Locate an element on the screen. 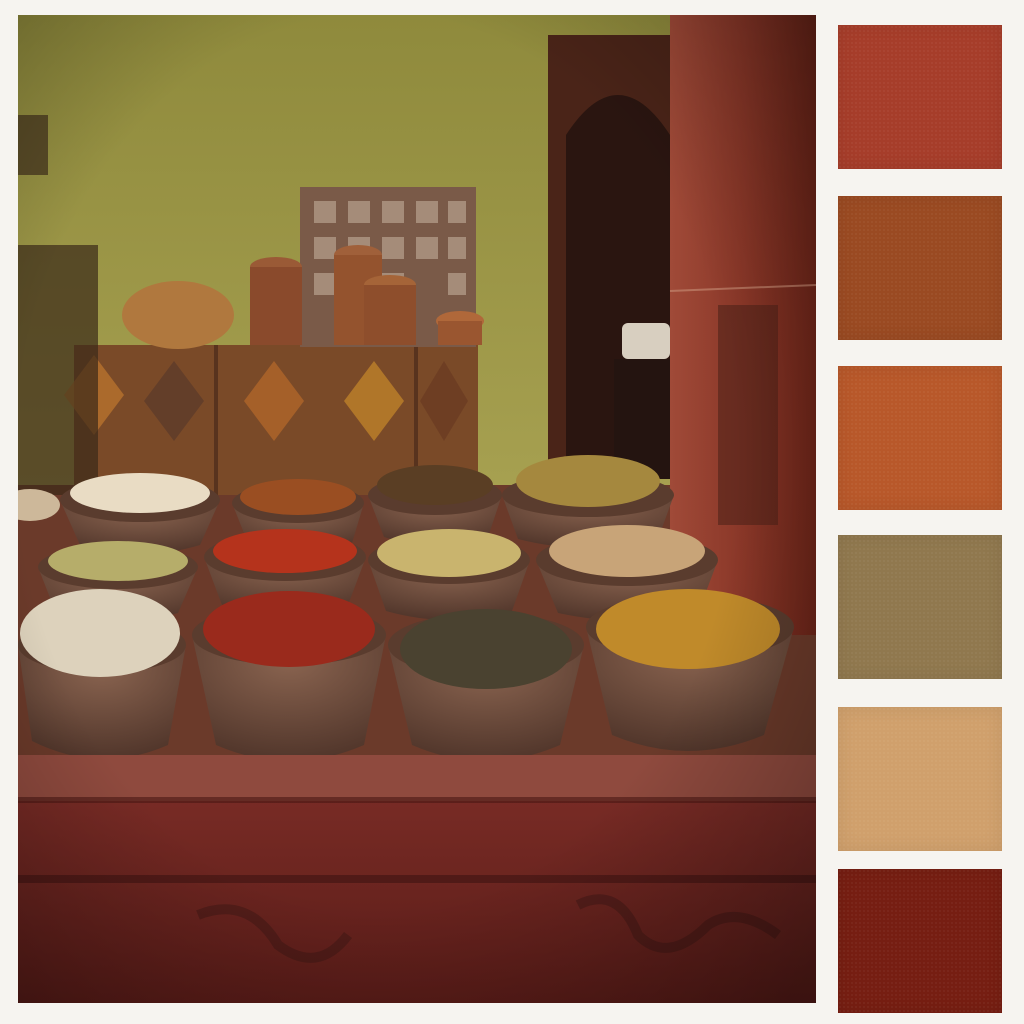 The height and width of the screenshot is (1024, 1024). swatch-sand-tan is located at coordinates (920, 779).